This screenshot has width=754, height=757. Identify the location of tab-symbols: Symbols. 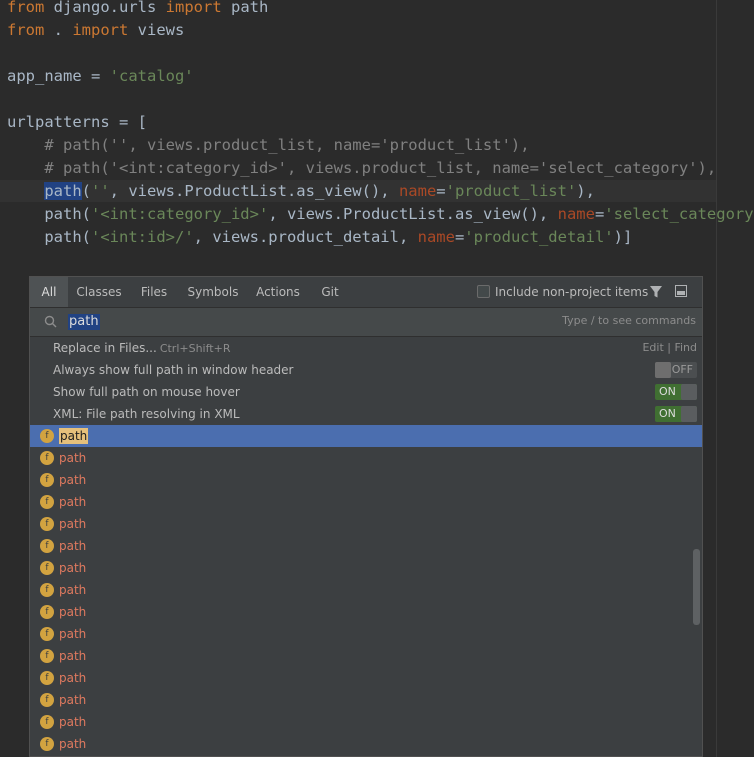
(213, 292).